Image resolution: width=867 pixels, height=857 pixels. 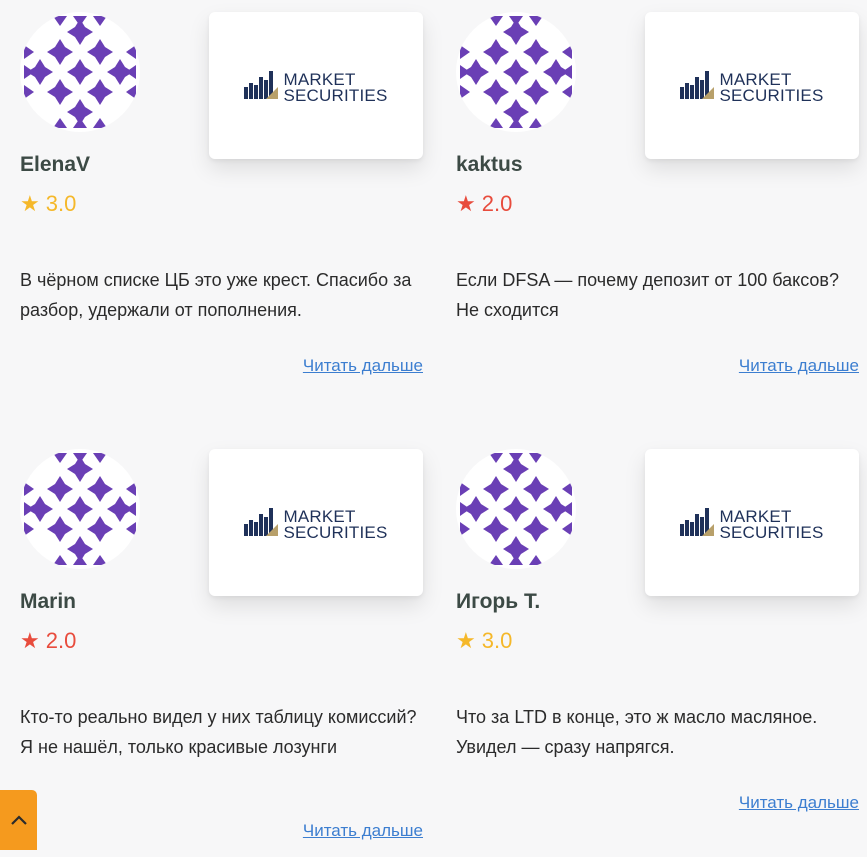 I want to click on chevron-up-icon, so click(x=18, y=820).